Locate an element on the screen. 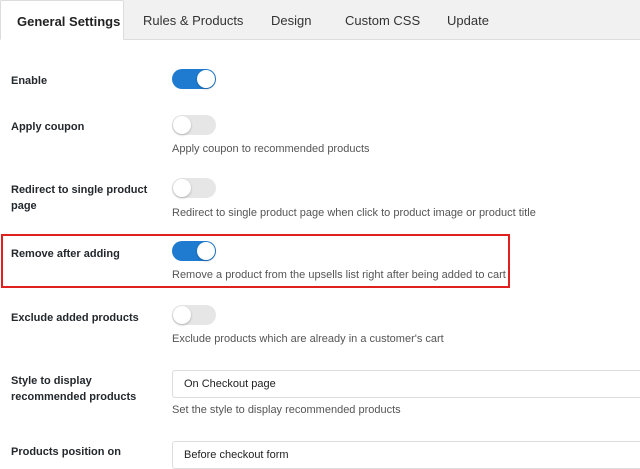 The height and width of the screenshot is (469, 640). redirect-label: Redirect to single product page is located at coordinates (79, 198).